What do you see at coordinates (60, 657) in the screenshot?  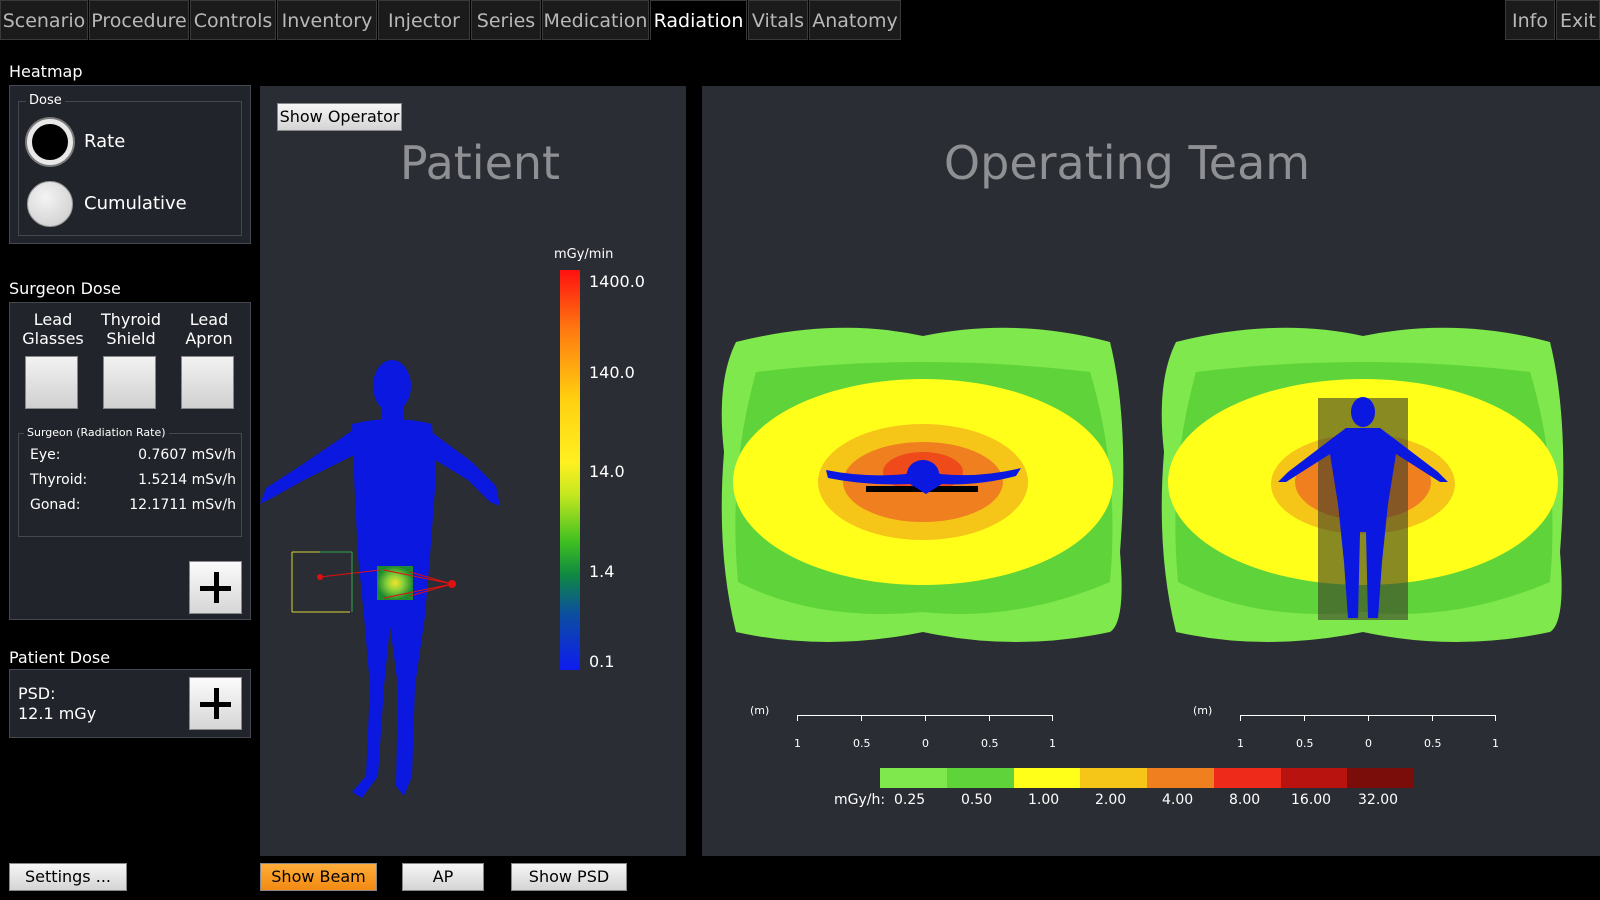 I see `patient-dose-title: Patient Dose` at bounding box center [60, 657].